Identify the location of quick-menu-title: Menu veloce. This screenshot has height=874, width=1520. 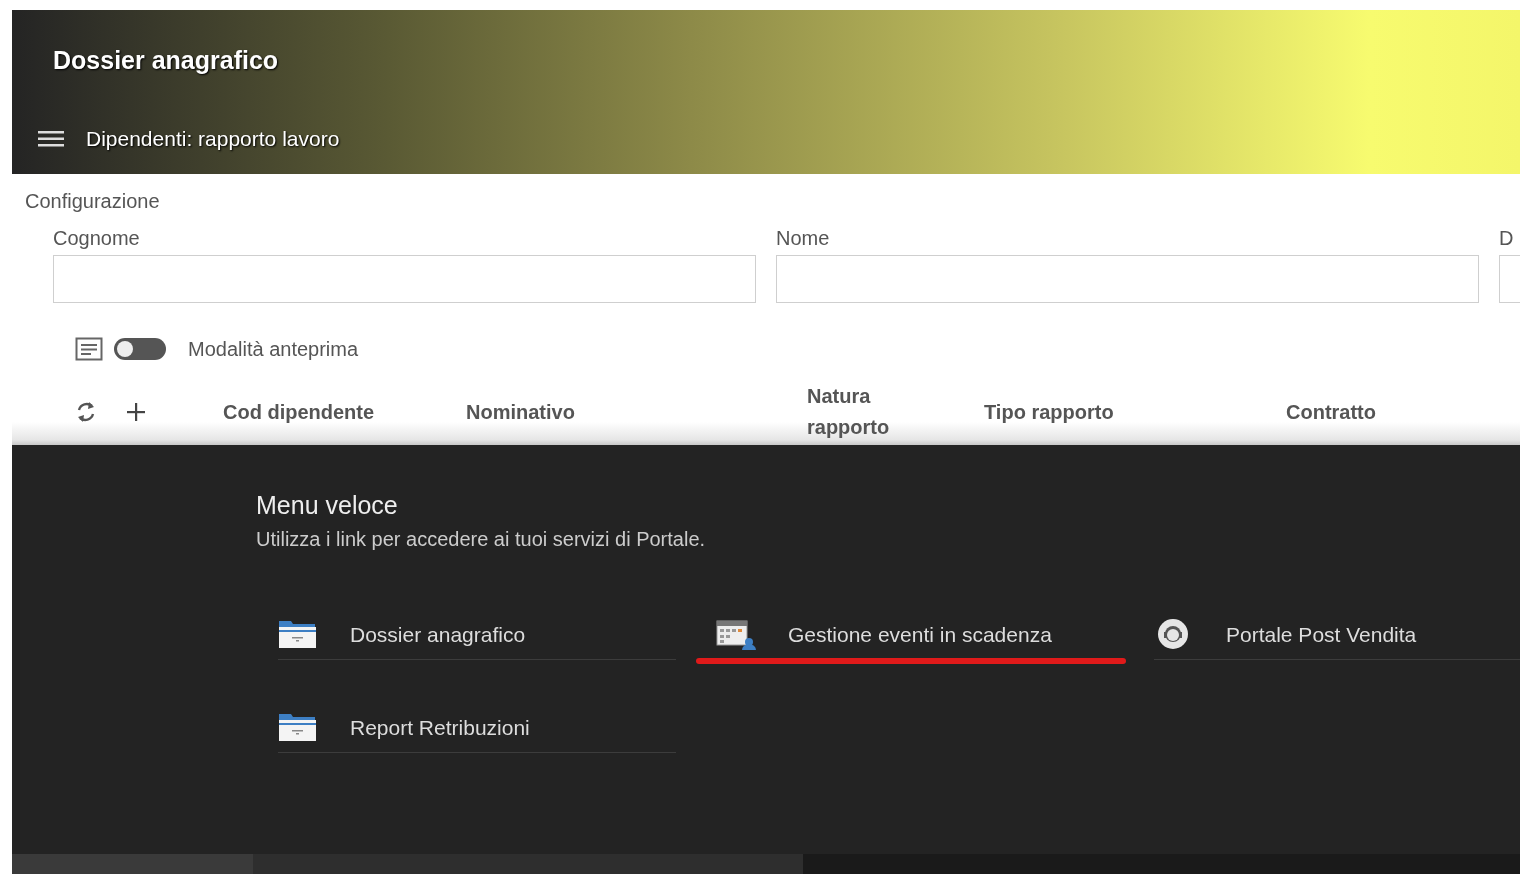
(327, 505).